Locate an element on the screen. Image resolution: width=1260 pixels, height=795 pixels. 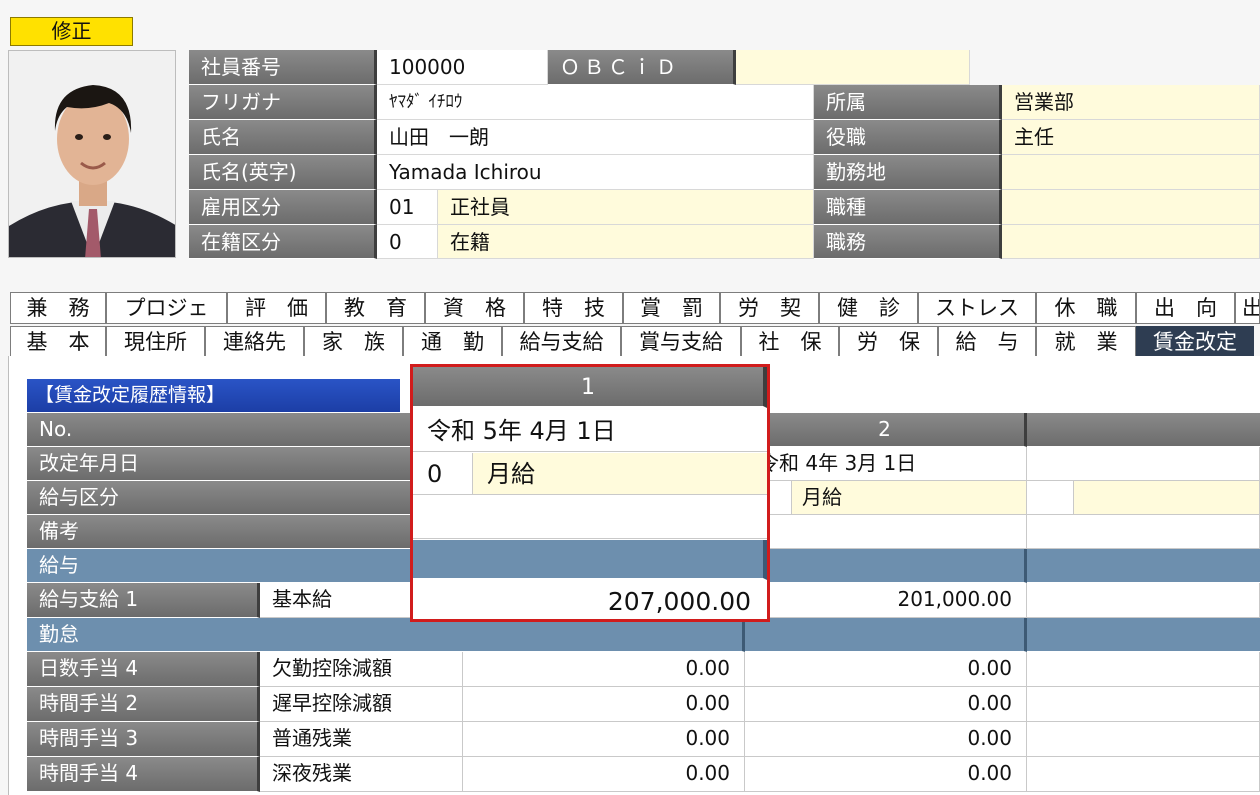
attendance-1-col3 is located at coordinates (1143, 669).